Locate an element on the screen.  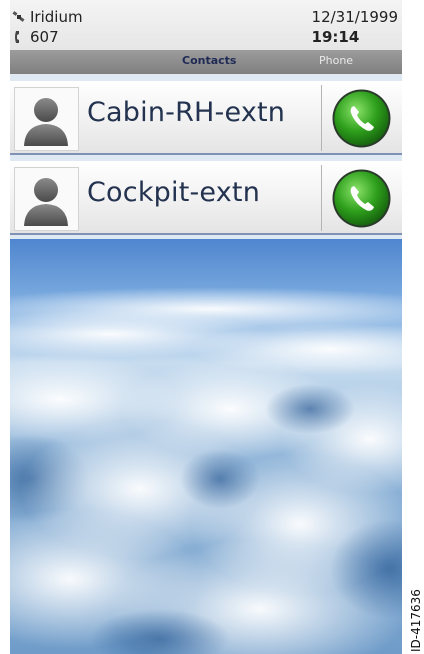
tab-bar: Contacts Phone is located at coordinates (206, 62).